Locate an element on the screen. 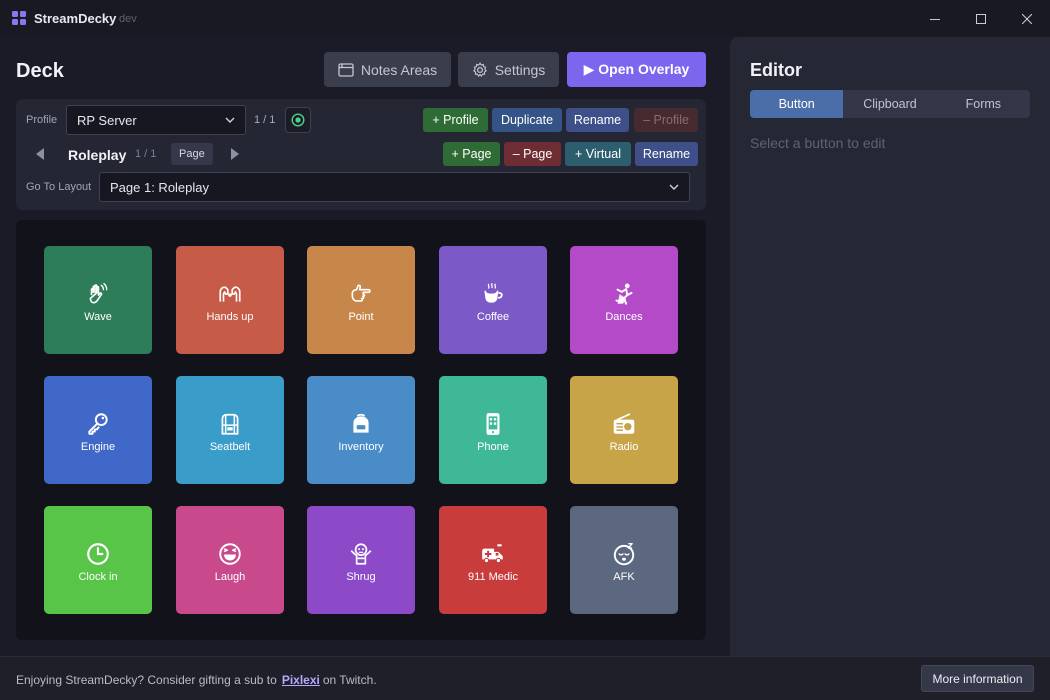 The image size is (1050, 700). tab-forms: Forms is located at coordinates (983, 104).